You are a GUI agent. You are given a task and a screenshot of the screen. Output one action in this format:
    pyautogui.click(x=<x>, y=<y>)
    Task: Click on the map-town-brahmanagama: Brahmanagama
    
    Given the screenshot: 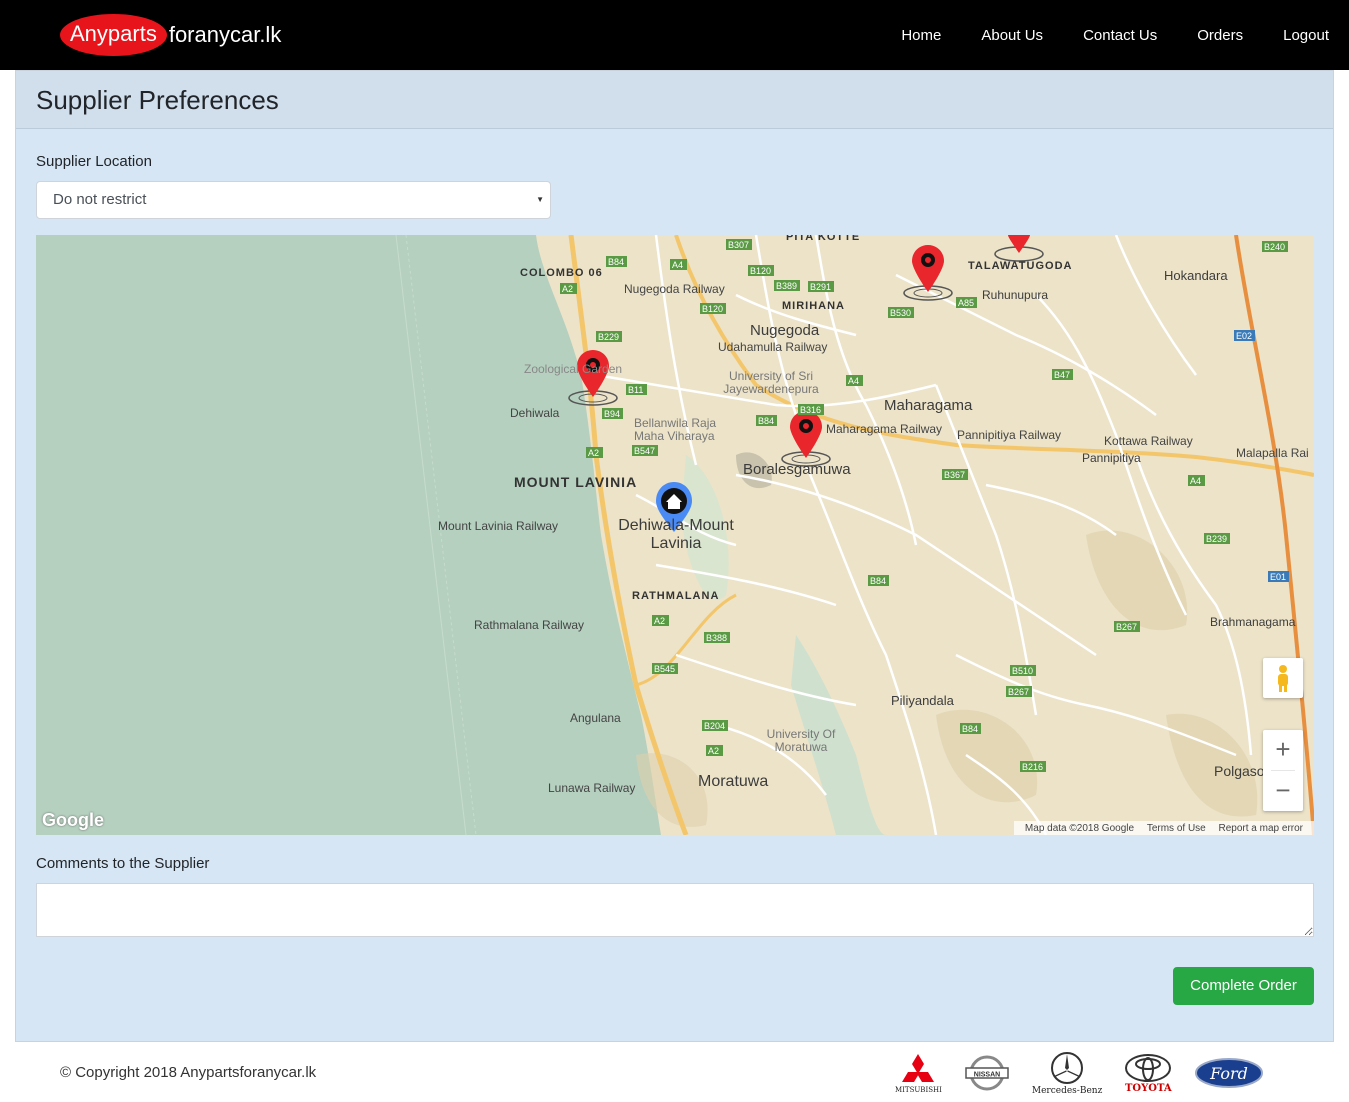 What is the action you would take?
    pyautogui.click(x=1253, y=622)
    